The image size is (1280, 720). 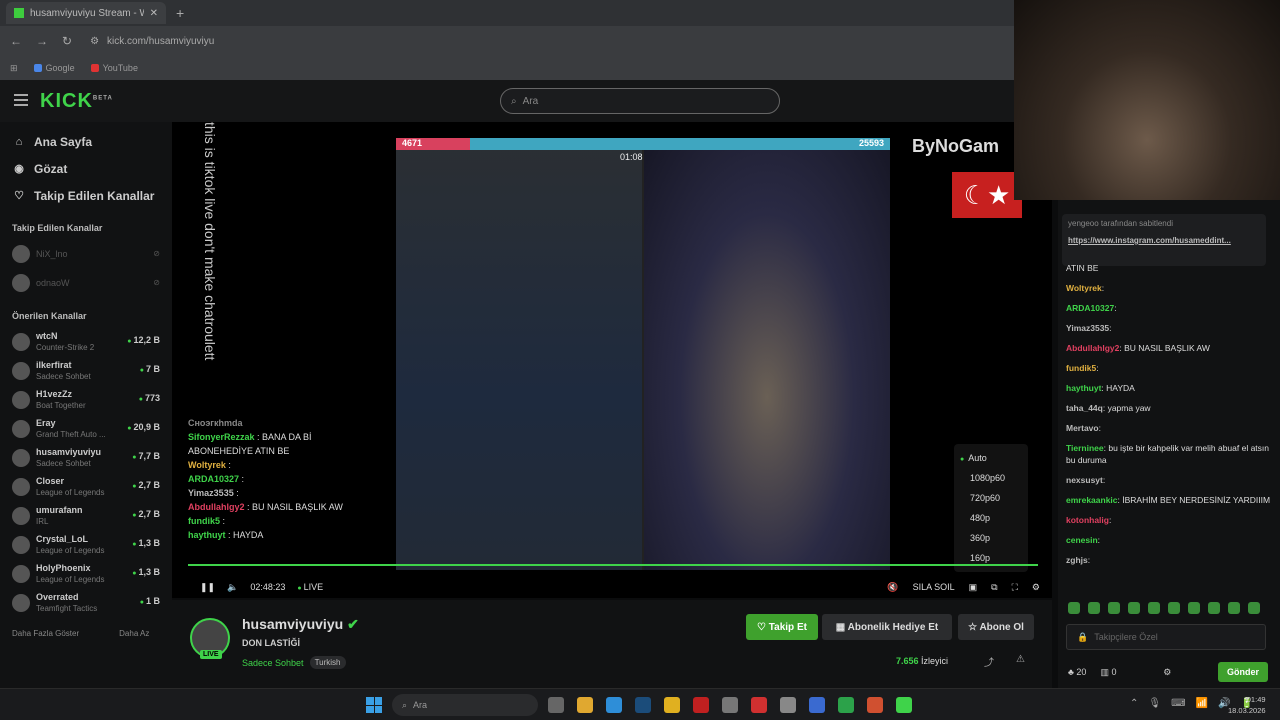 What do you see at coordinates (875, 705) in the screenshot?
I see `brave-icon` at bounding box center [875, 705].